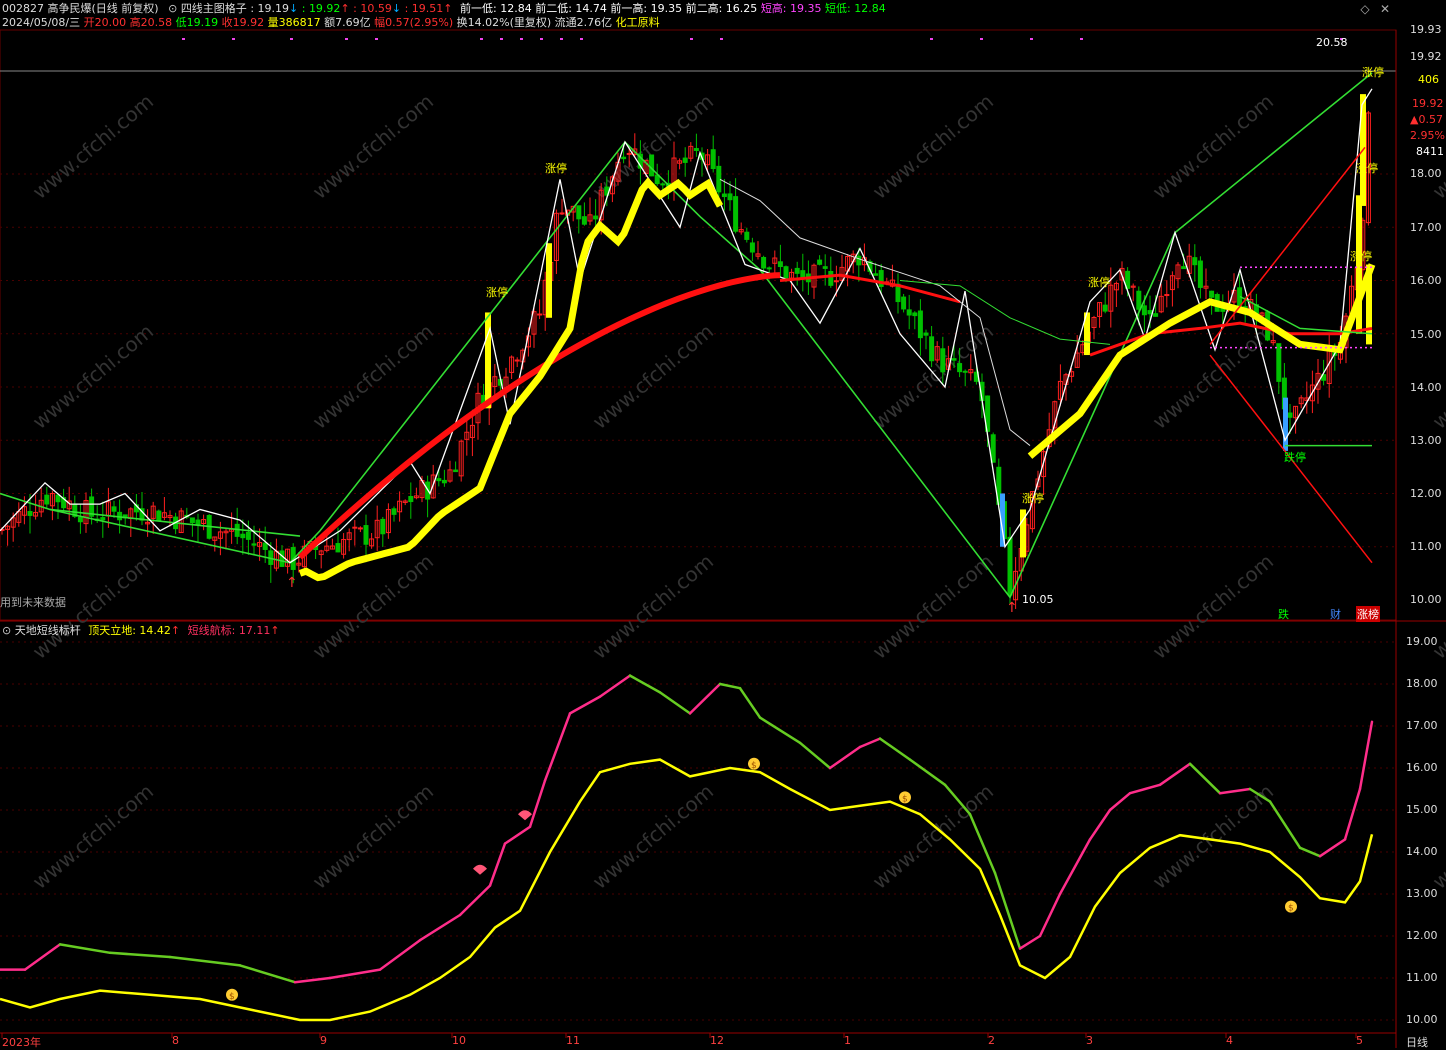 The image size is (1446, 1050). I want to click on special-bar, so click(1285, 424).